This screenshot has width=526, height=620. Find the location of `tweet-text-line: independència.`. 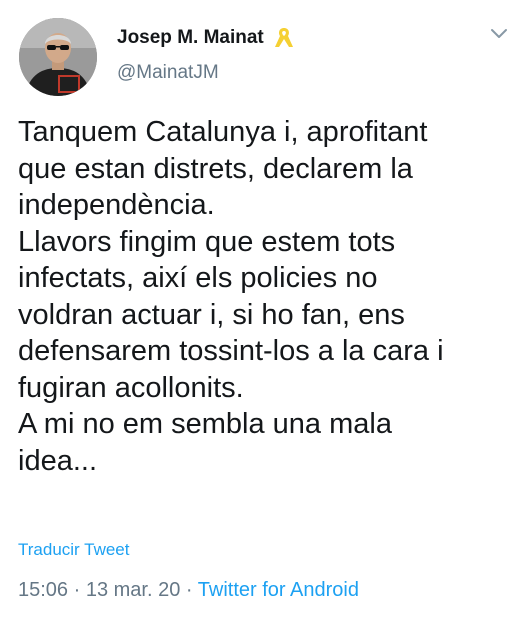

tweet-text-line: independència. is located at coordinates (116, 205).